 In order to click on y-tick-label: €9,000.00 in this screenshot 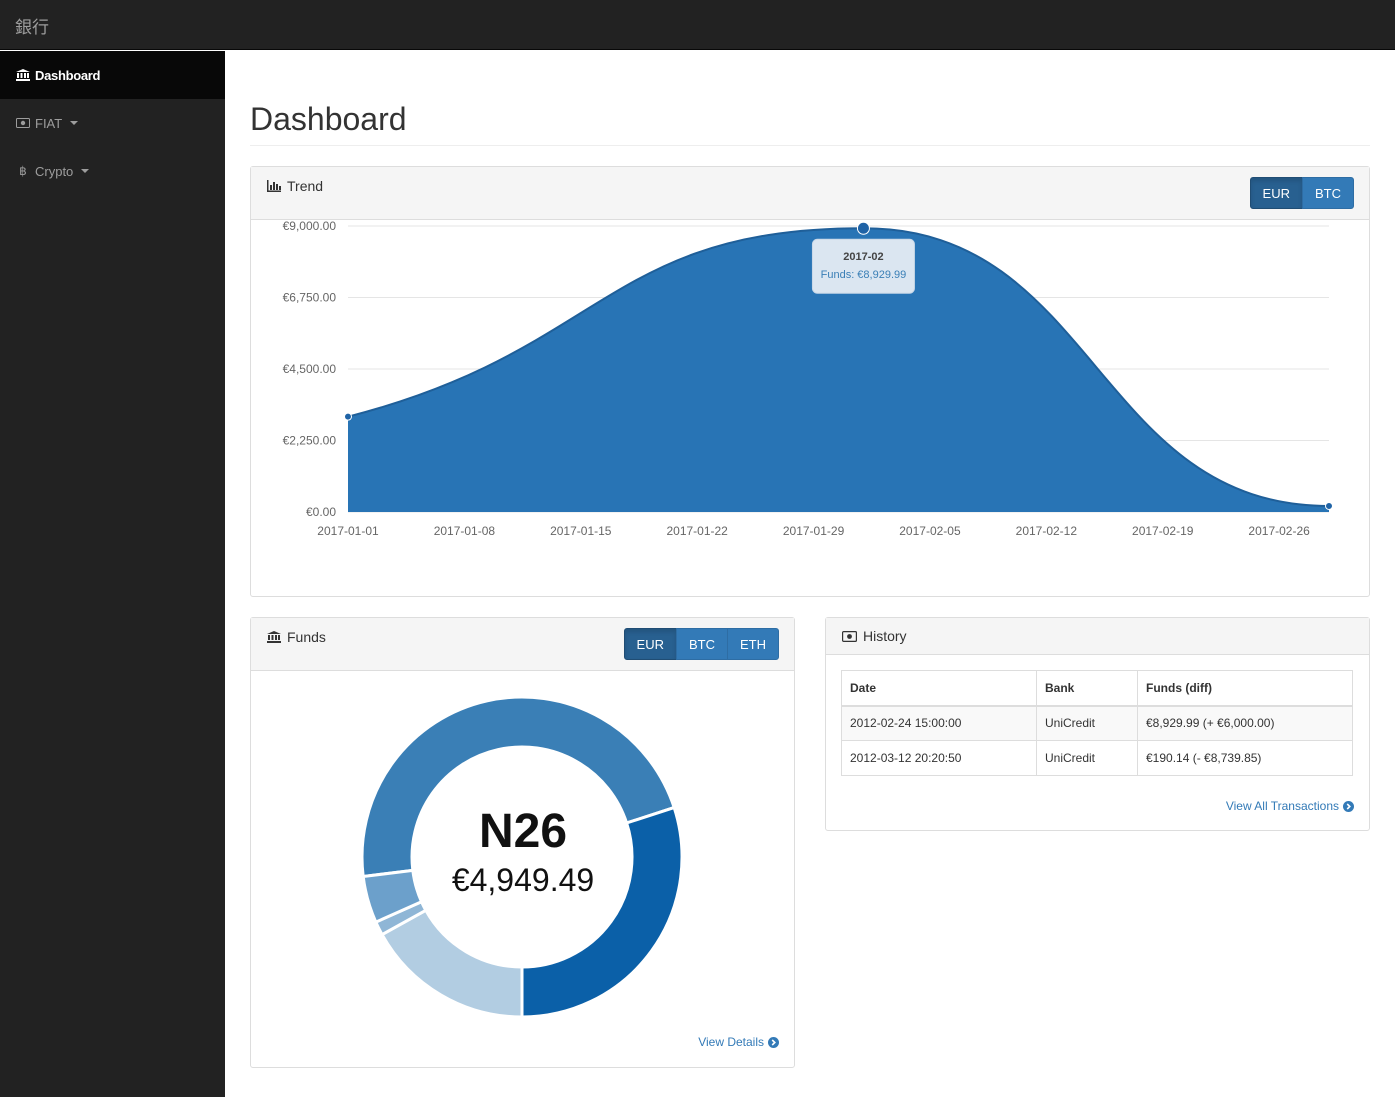, I will do `click(310, 227)`.